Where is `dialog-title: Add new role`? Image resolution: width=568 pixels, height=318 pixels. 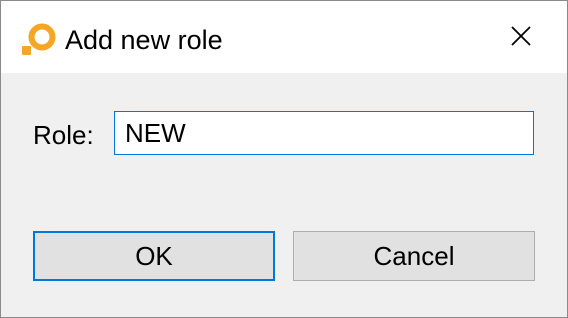
dialog-title: Add new role is located at coordinates (144, 40).